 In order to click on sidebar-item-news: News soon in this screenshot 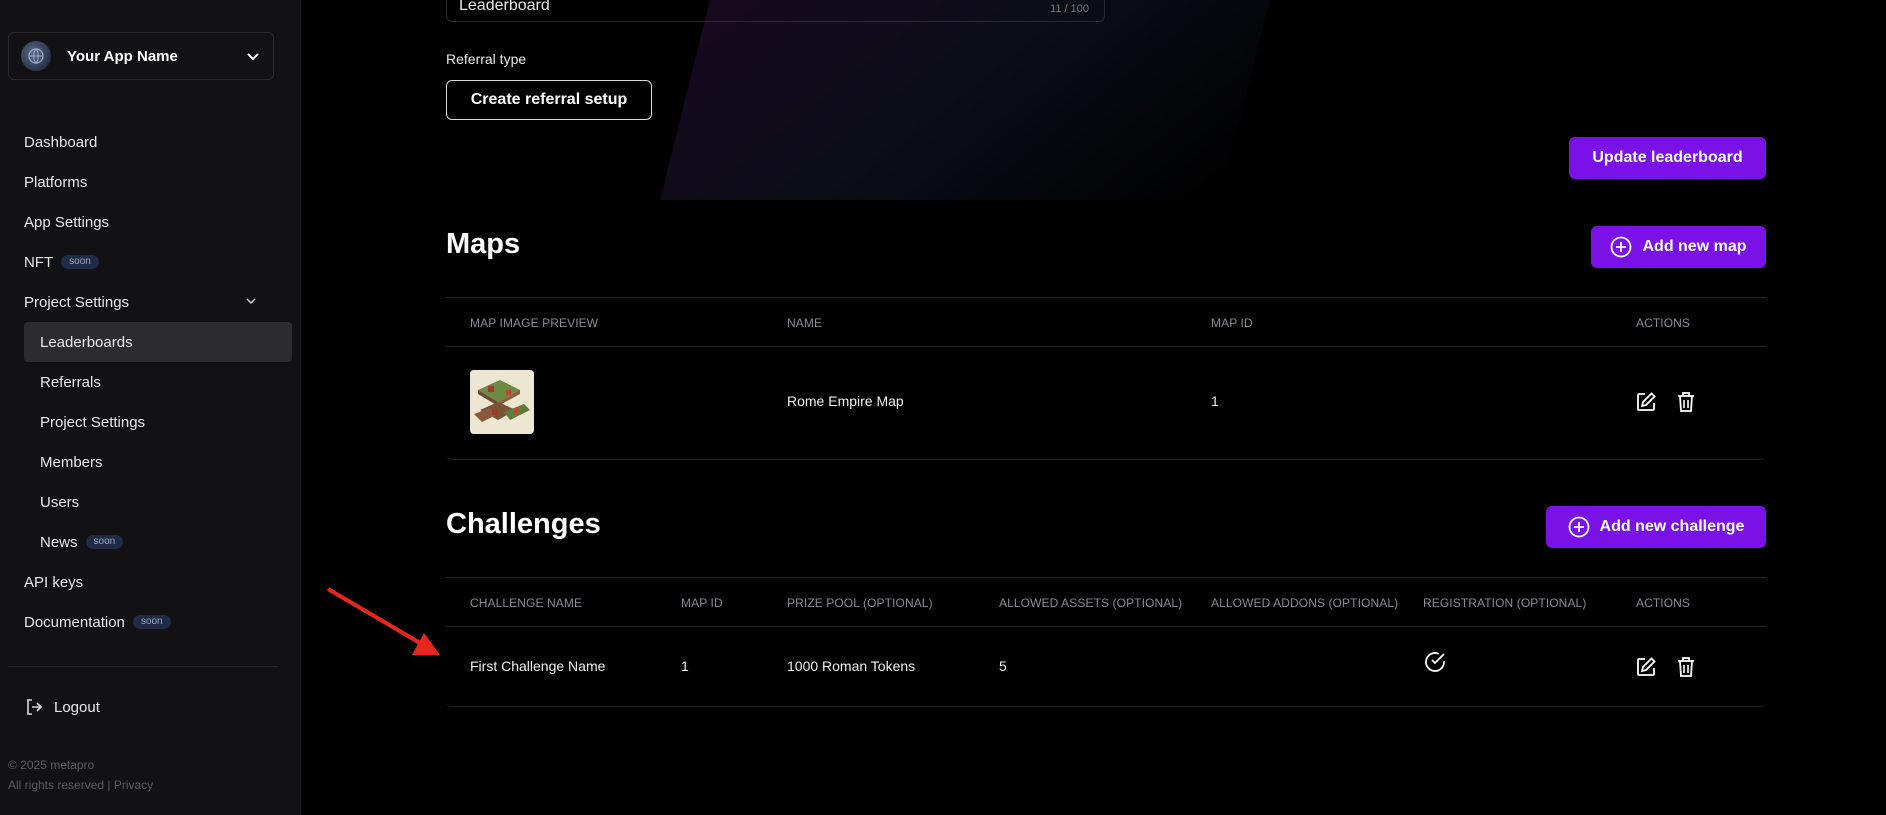, I will do `click(82, 542)`.